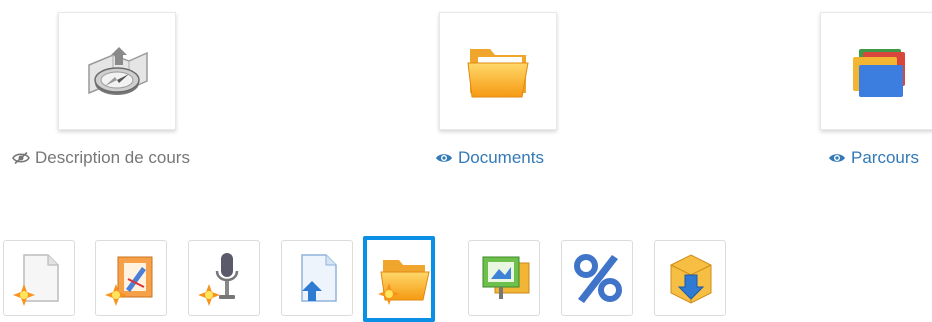 This screenshot has width=932, height=322. Describe the element at coordinates (498, 73) in the screenshot. I see `folder-icon` at that location.